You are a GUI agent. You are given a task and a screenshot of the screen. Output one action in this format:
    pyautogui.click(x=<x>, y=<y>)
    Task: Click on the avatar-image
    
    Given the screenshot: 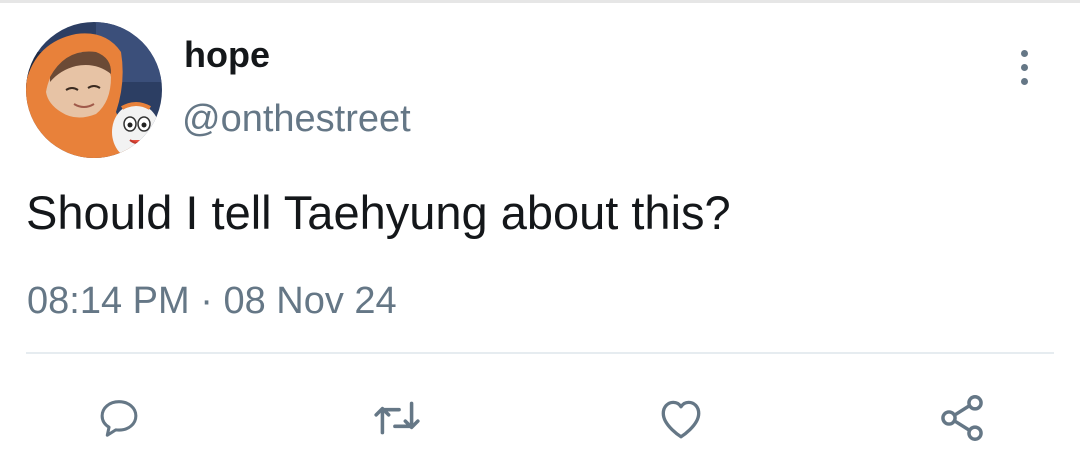 What is the action you would take?
    pyautogui.click(x=94, y=90)
    